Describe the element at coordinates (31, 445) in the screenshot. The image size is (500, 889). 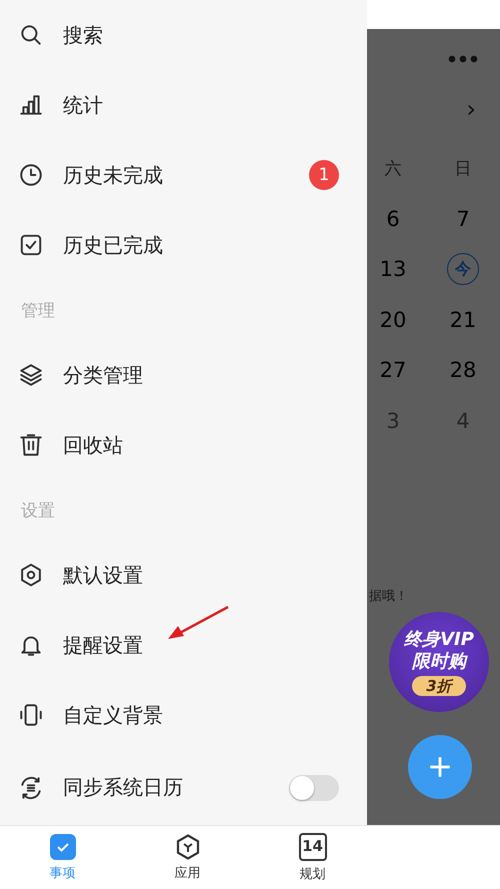
I see `trash-icon` at that location.